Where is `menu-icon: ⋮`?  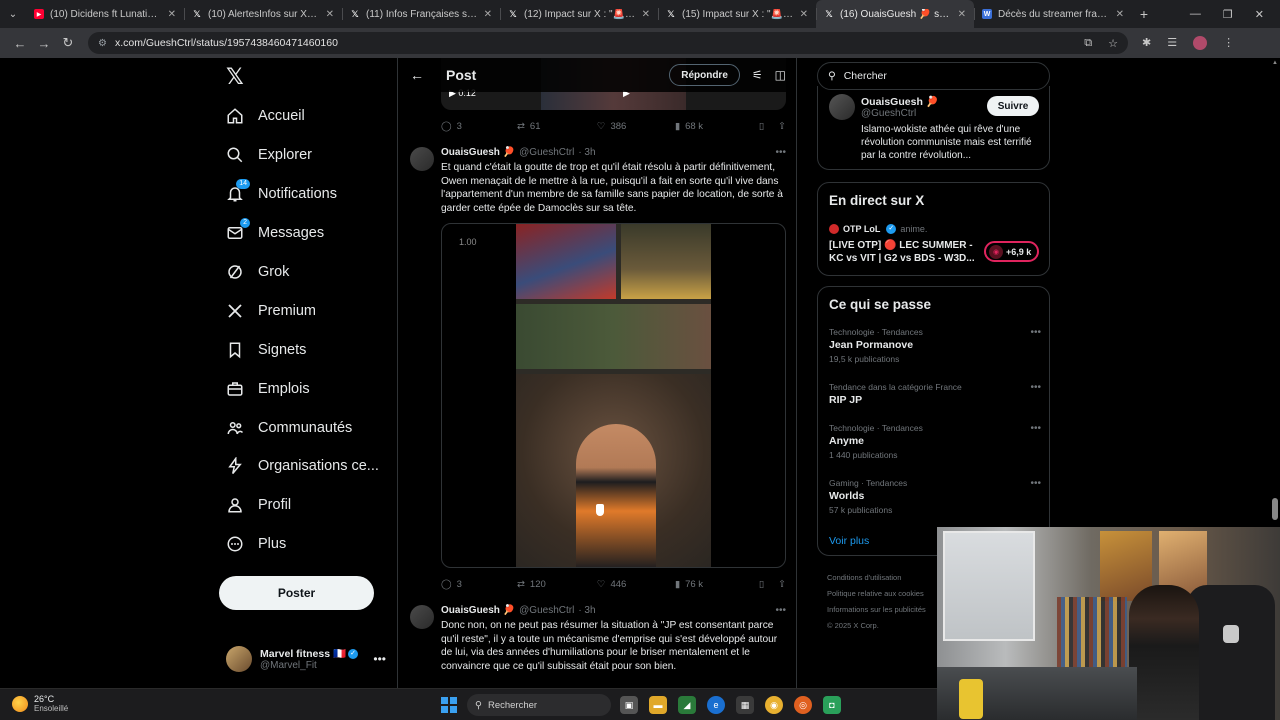
menu-icon: ⋮ is located at coordinates (1228, 43).